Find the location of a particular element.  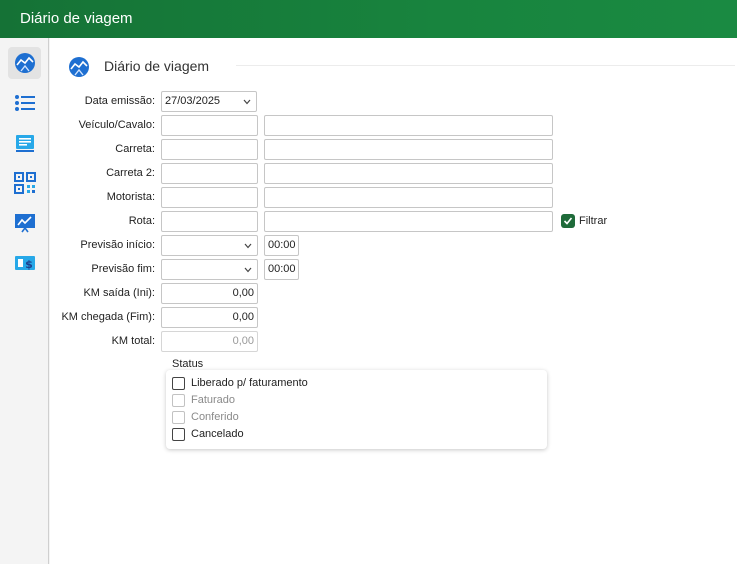

status-option-cancelado: Cancelado is located at coordinates (208, 434).